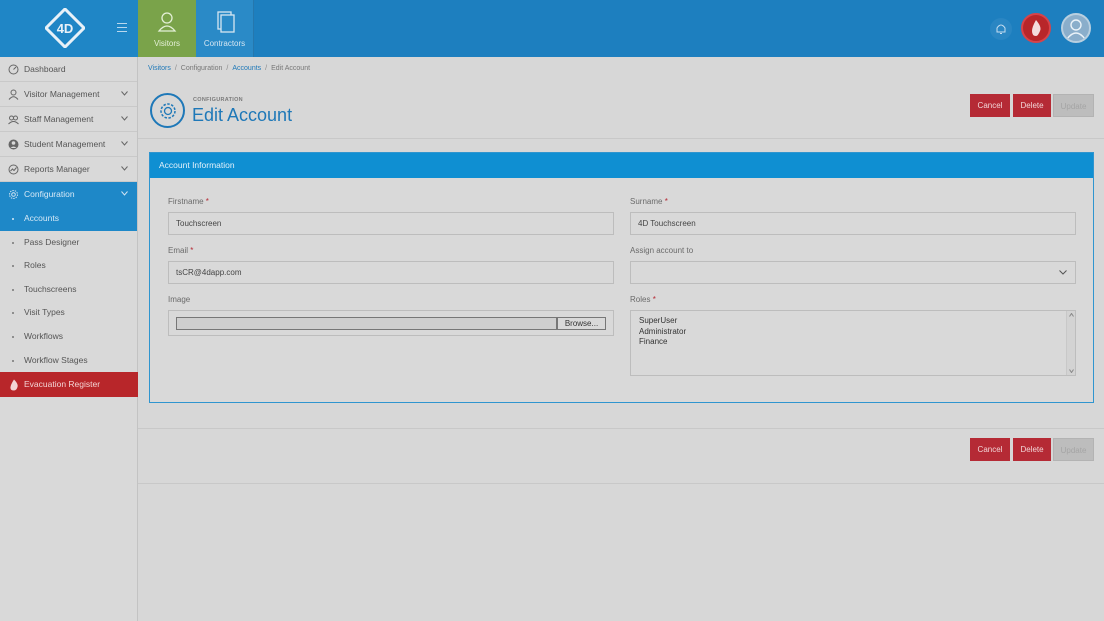 The image size is (1104, 621). I want to click on sidebar-subitem-roles: Roles, so click(68, 266).